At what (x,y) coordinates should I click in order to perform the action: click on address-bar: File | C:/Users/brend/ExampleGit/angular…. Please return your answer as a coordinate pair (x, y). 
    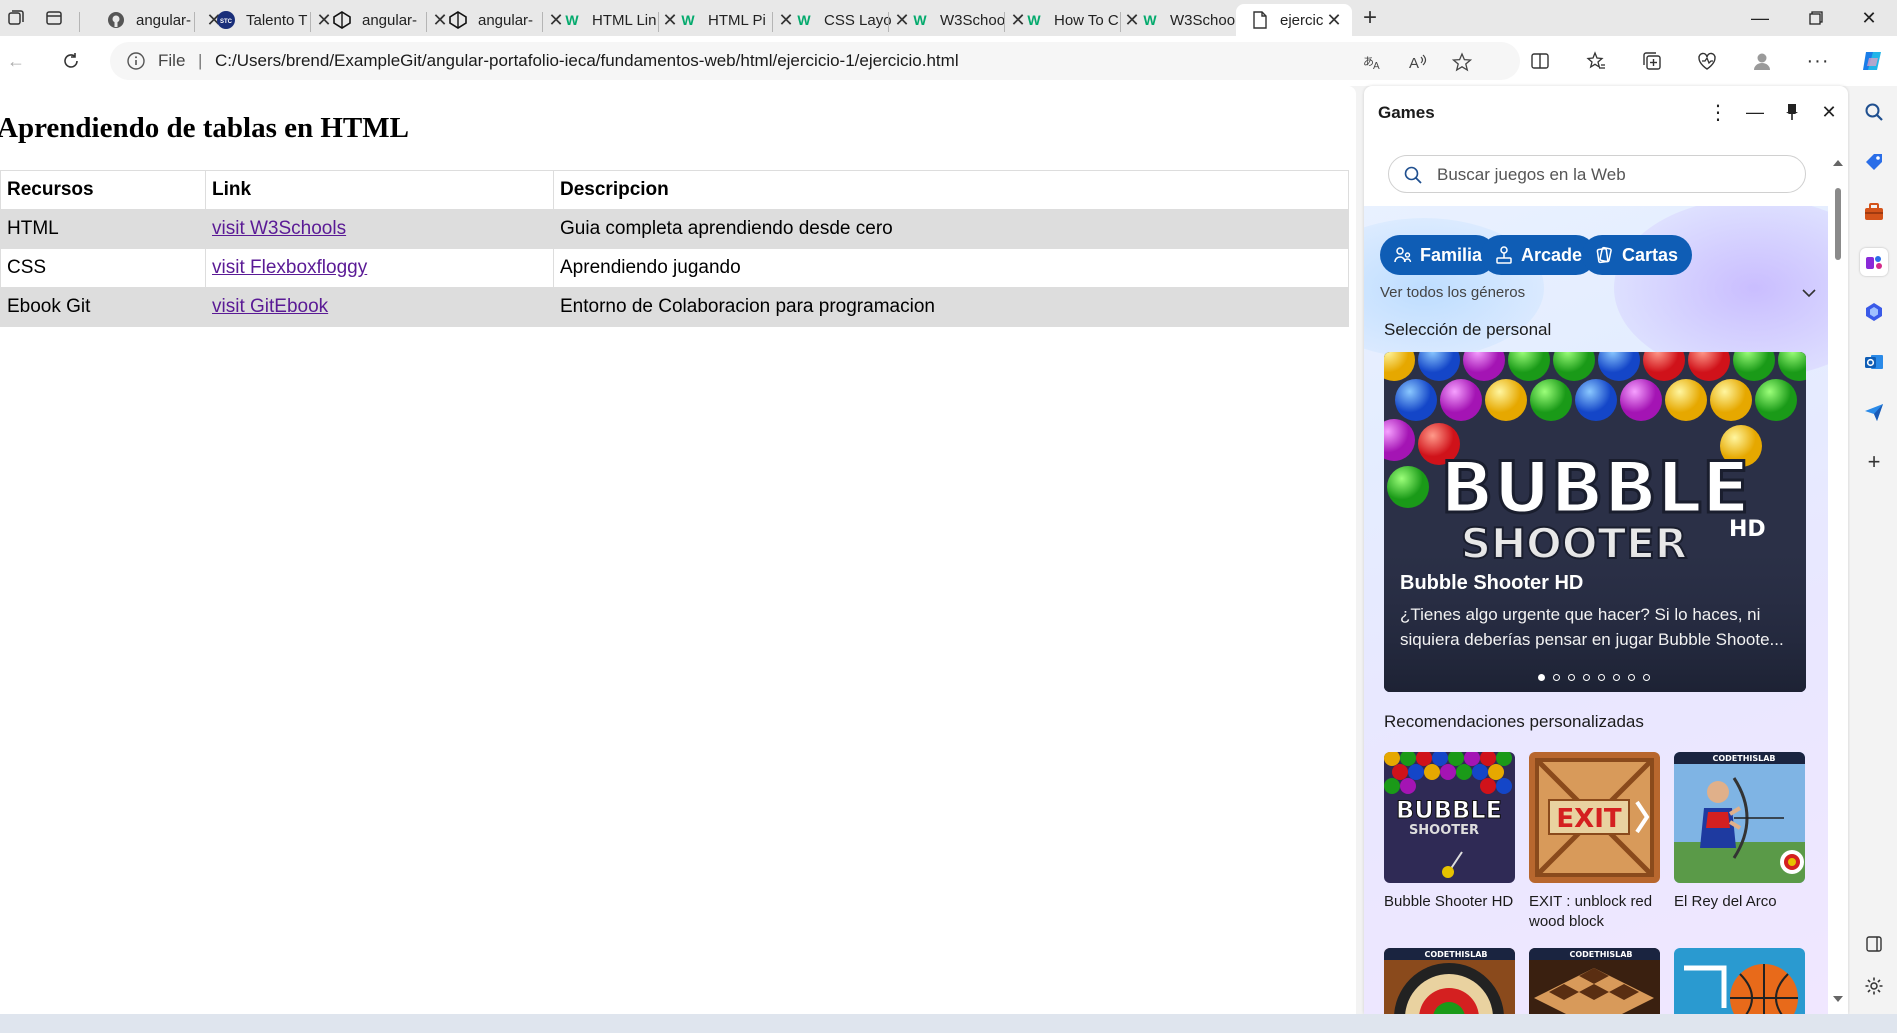
    Looking at the image, I should click on (815, 61).